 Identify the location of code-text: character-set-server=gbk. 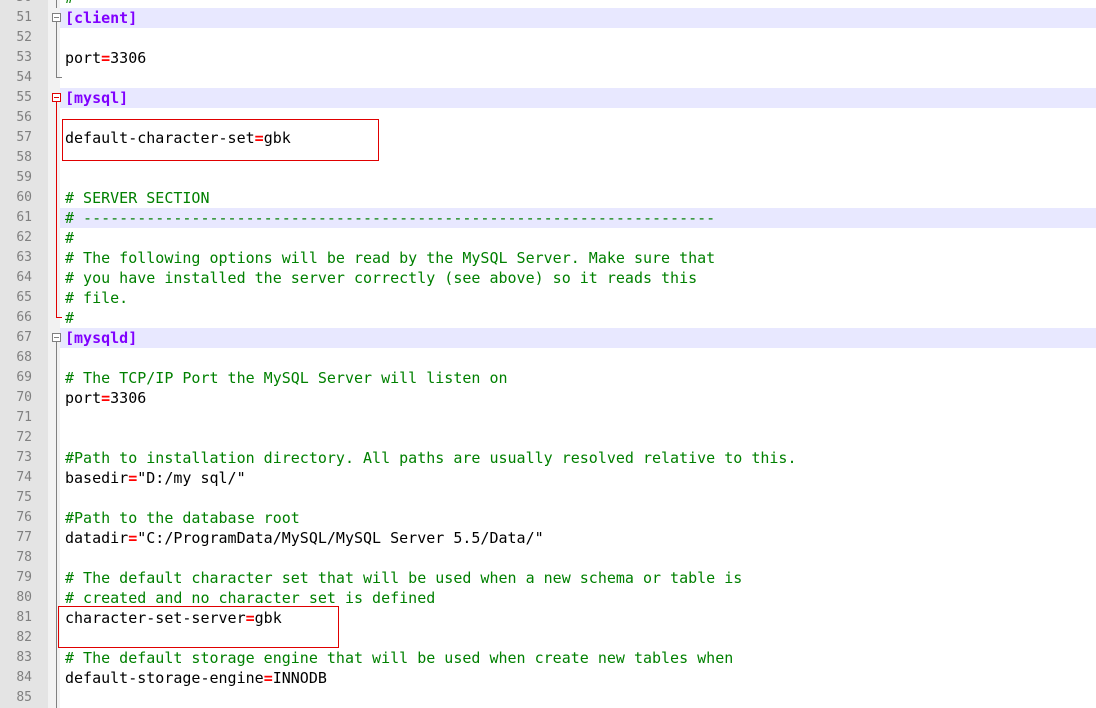
(173, 618).